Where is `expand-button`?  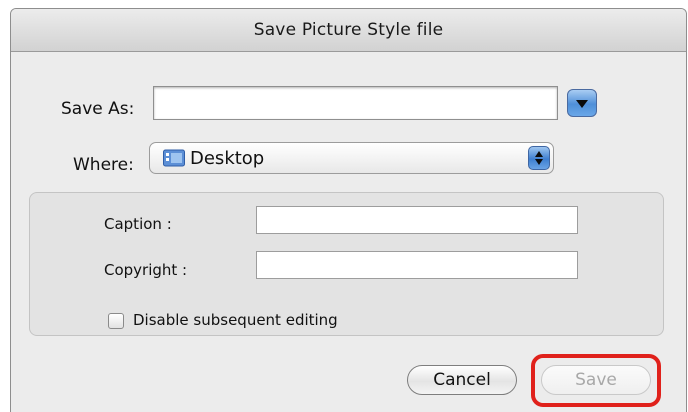
expand-button is located at coordinates (582, 103).